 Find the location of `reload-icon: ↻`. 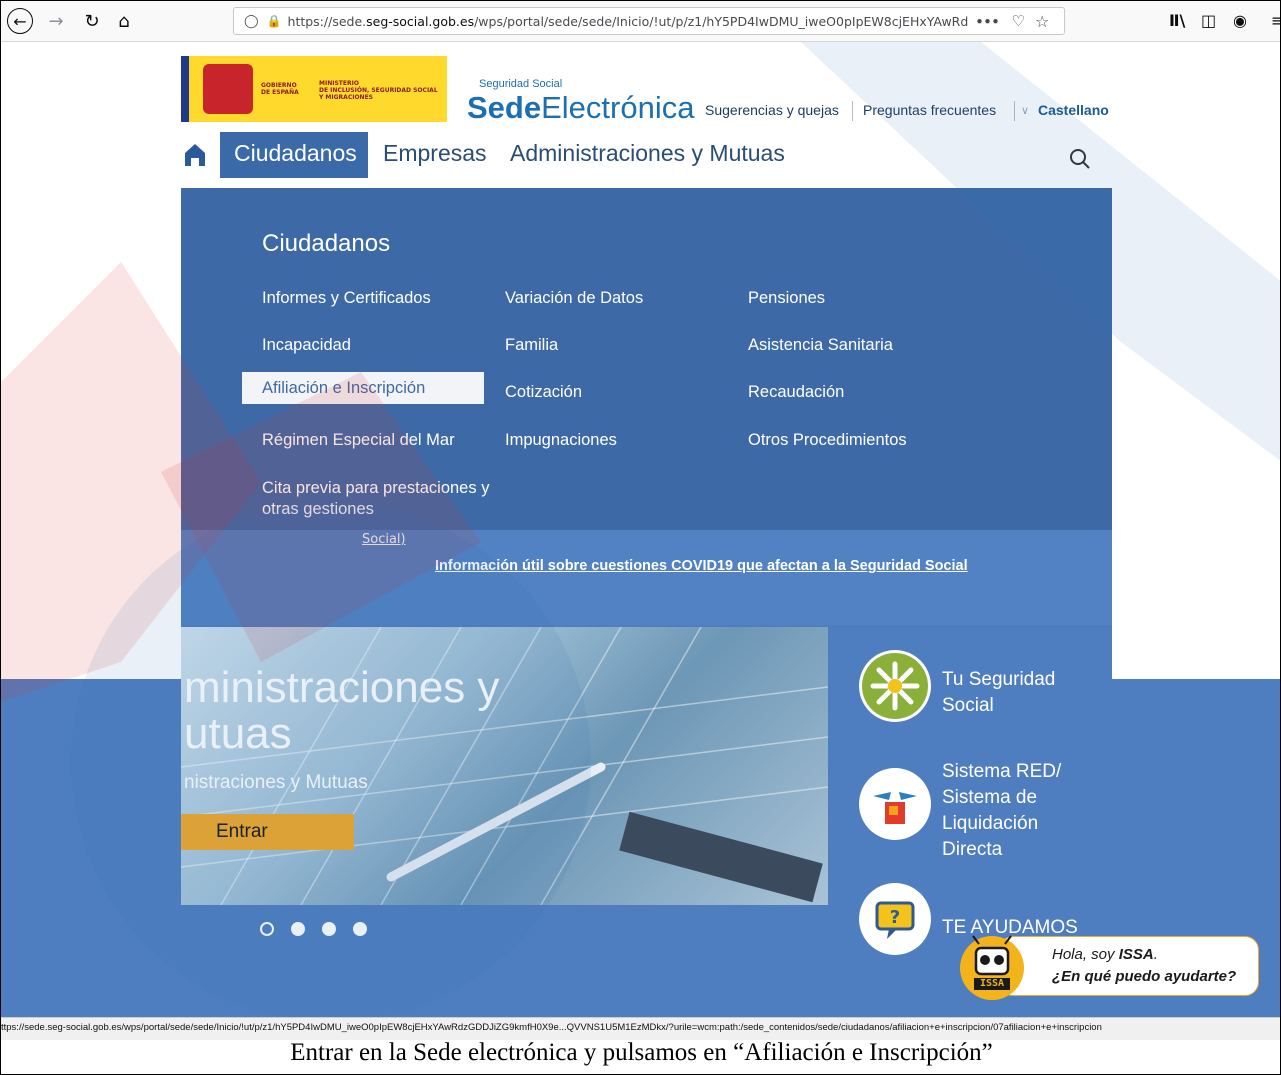

reload-icon: ↻ is located at coordinates (92, 21).